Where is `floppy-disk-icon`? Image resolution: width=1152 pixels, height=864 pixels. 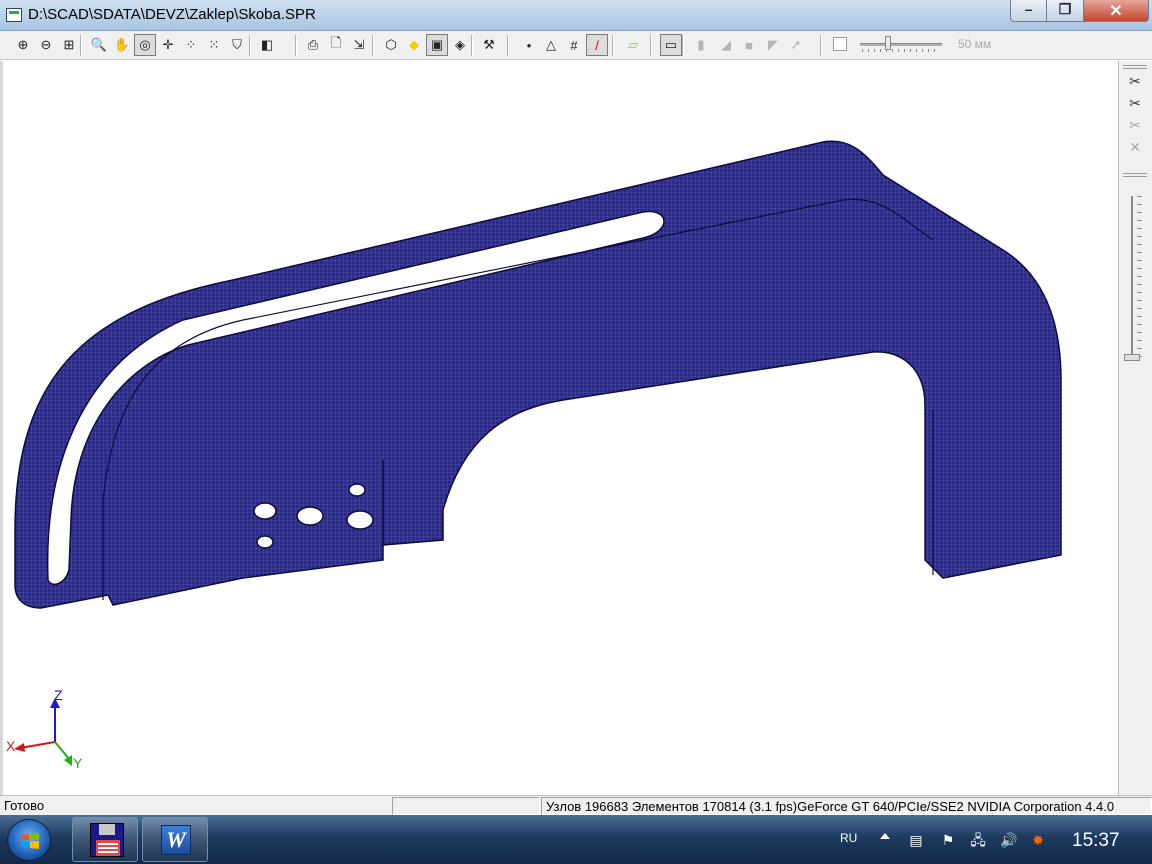 floppy-disk-icon is located at coordinates (107, 840).